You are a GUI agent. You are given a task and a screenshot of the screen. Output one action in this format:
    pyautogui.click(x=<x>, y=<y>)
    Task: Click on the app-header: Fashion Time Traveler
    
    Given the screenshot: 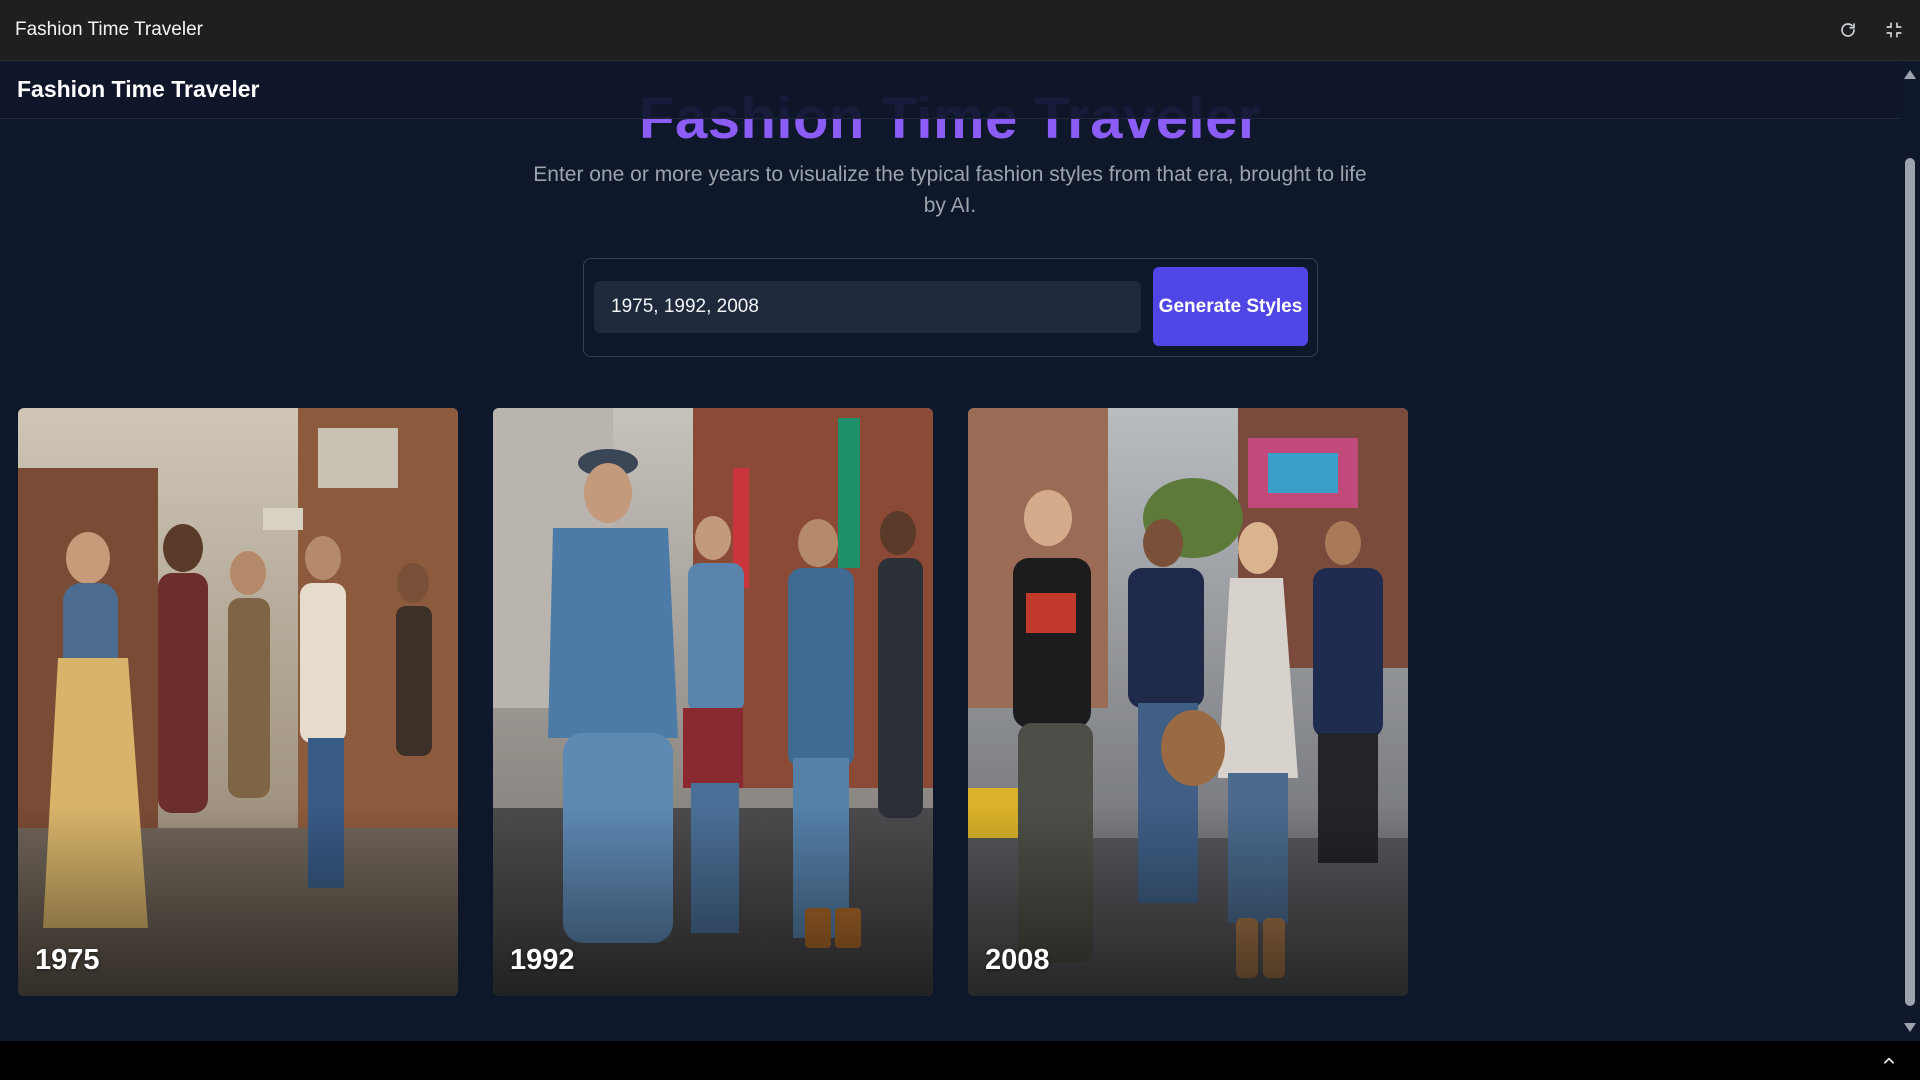 What is the action you would take?
    pyautogui.click(x=950, y=90)
    